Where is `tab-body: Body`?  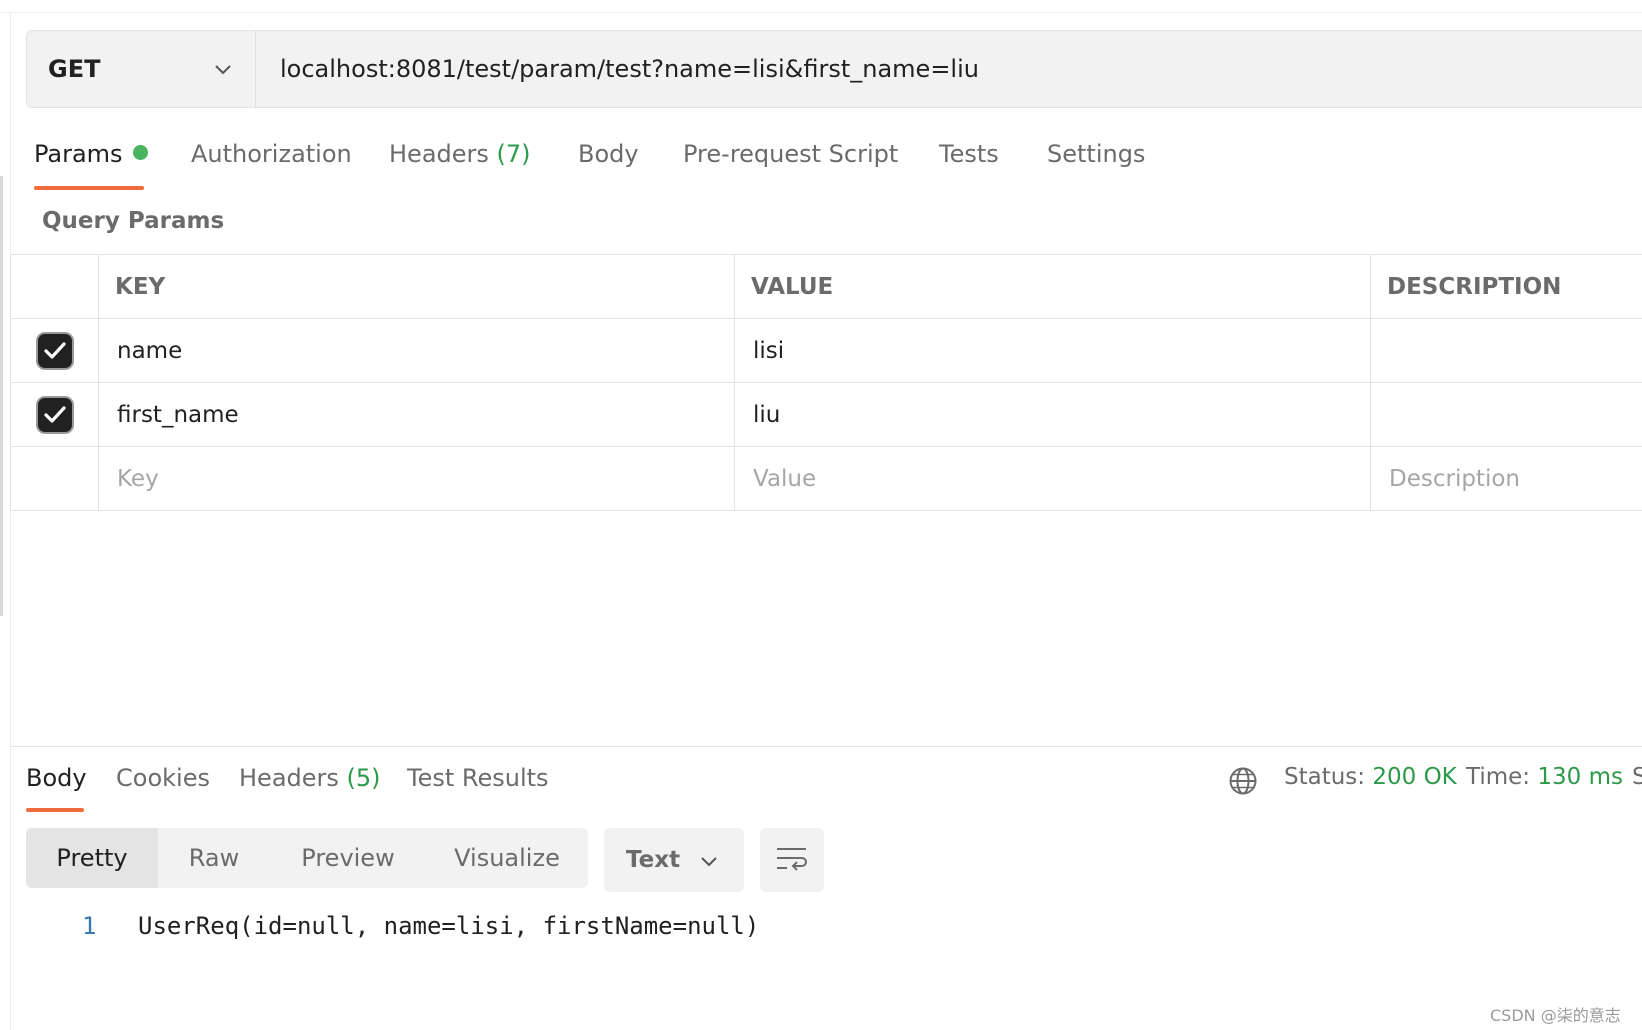 tab-body: Body is located at coordinates (608, 154).